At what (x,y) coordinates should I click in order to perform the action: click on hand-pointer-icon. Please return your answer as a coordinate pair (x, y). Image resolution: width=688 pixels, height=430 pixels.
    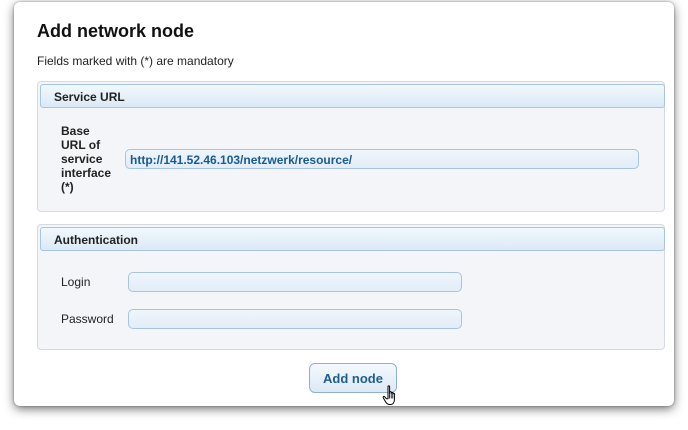
    Looking at the image, I should click on (388, 395).